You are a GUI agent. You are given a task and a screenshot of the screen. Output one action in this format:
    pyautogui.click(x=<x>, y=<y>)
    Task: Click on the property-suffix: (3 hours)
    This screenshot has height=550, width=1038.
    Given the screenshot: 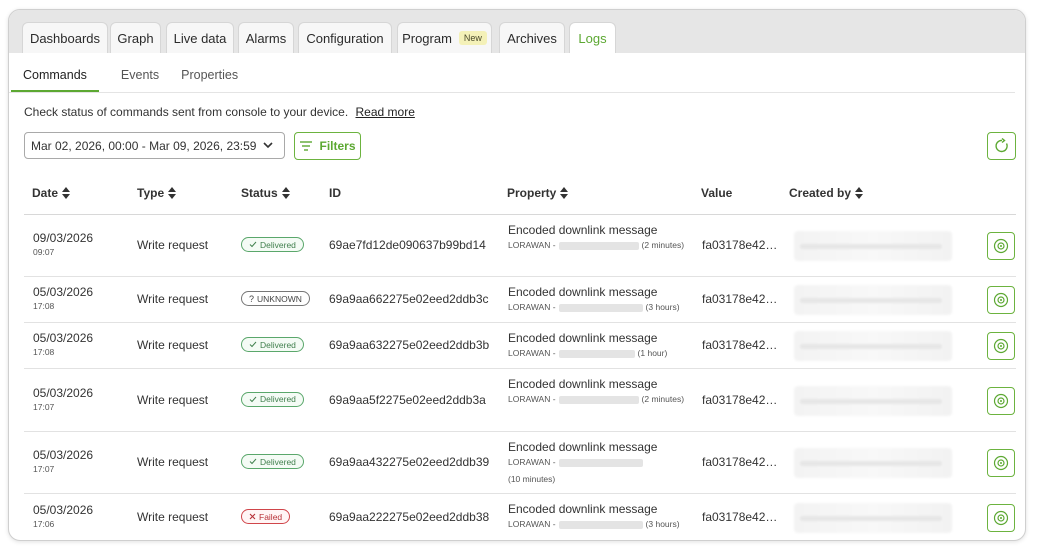 What is the action you would take?
    pyautogui.click(x=662, y=307)
    